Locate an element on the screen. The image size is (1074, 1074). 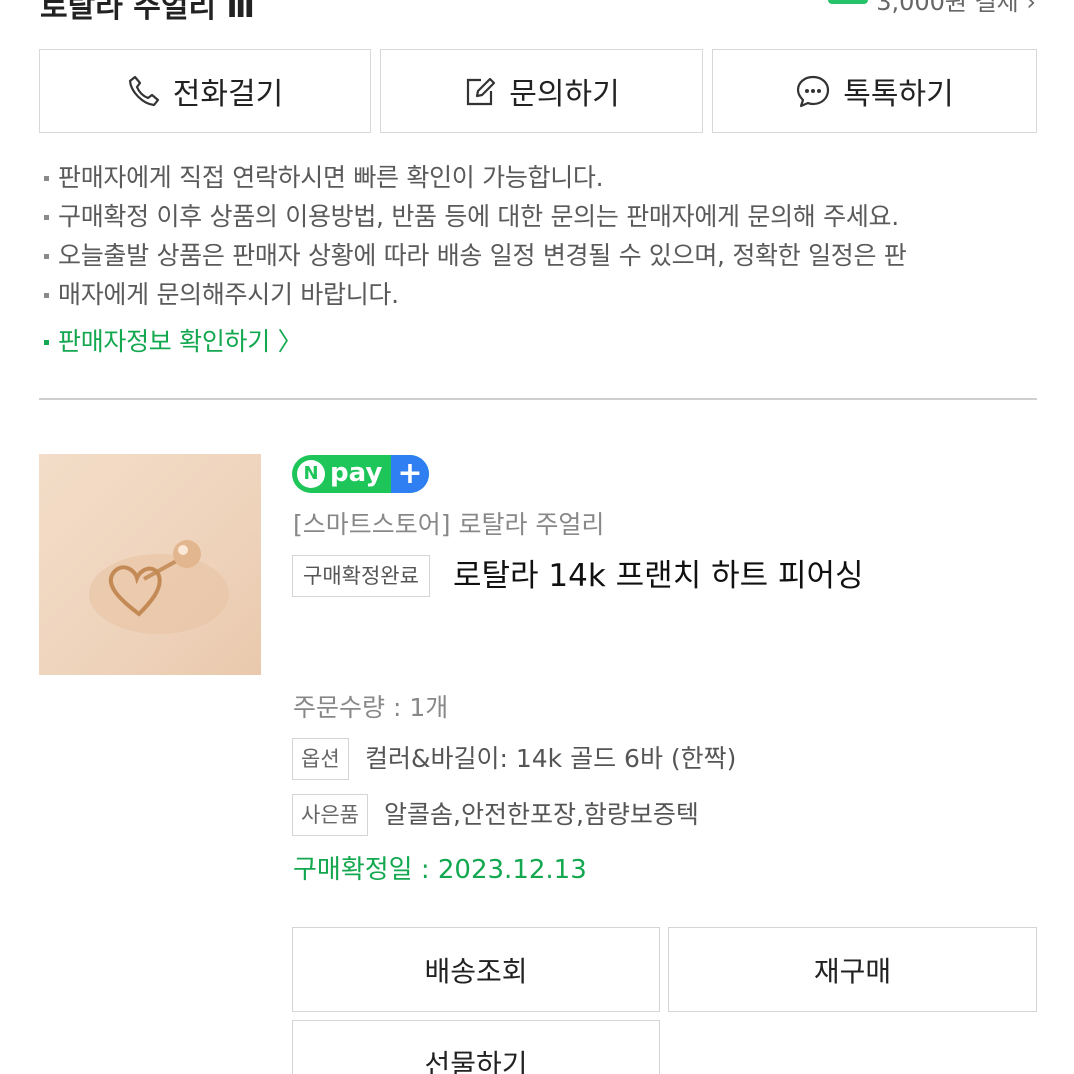
notice-item-continued: 매자에게 문의해주시기 바랍니다. is located at coordinates (539, 294).